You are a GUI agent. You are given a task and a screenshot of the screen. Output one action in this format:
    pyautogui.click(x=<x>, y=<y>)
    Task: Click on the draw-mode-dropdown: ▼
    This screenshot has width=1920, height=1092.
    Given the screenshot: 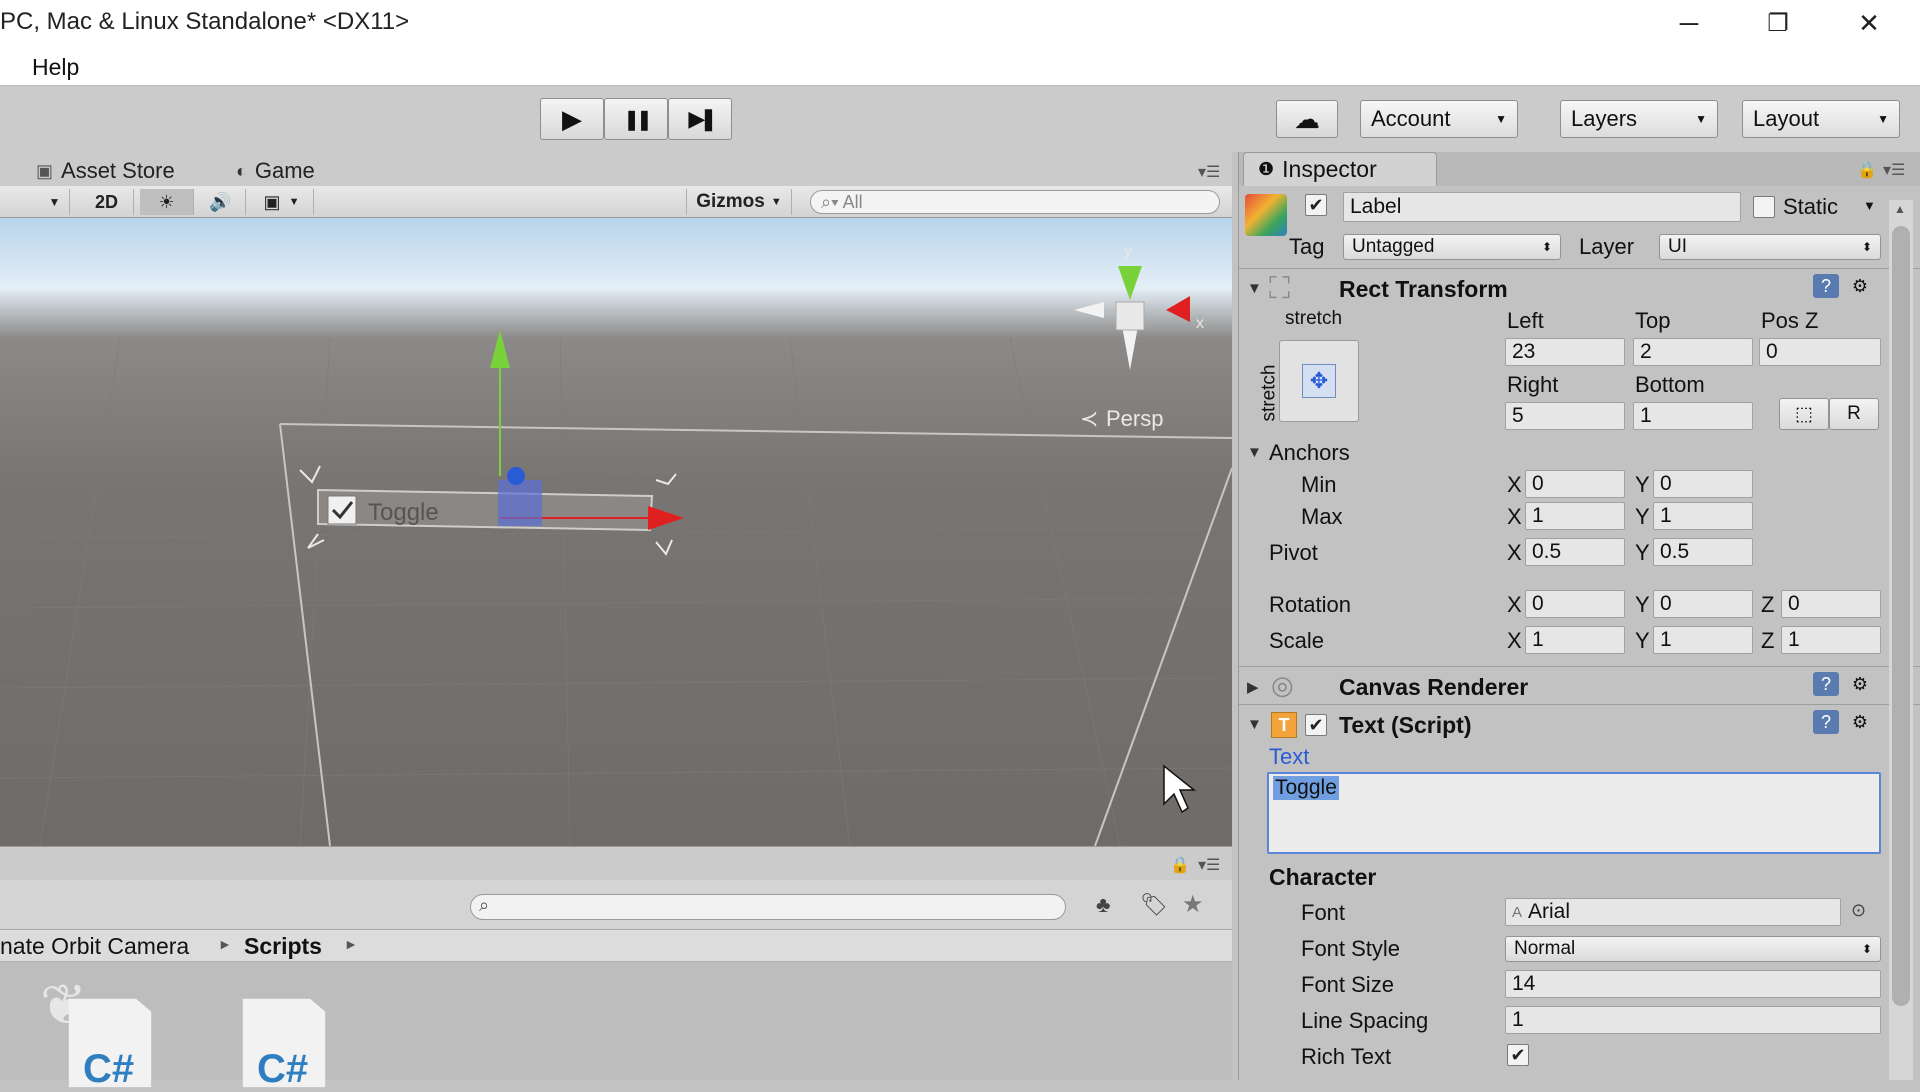 What is the action you would take?
    pyautogui.click(x=35, y=202)
    